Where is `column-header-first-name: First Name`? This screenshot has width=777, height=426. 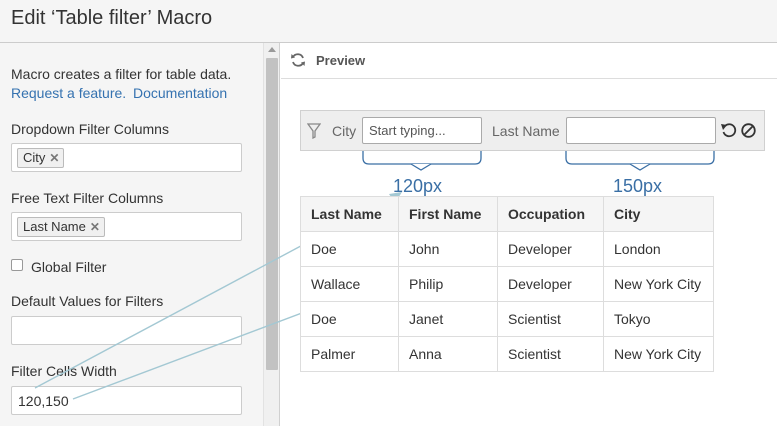
column-header-first-name: First Name is located at coordinates (448, 214).